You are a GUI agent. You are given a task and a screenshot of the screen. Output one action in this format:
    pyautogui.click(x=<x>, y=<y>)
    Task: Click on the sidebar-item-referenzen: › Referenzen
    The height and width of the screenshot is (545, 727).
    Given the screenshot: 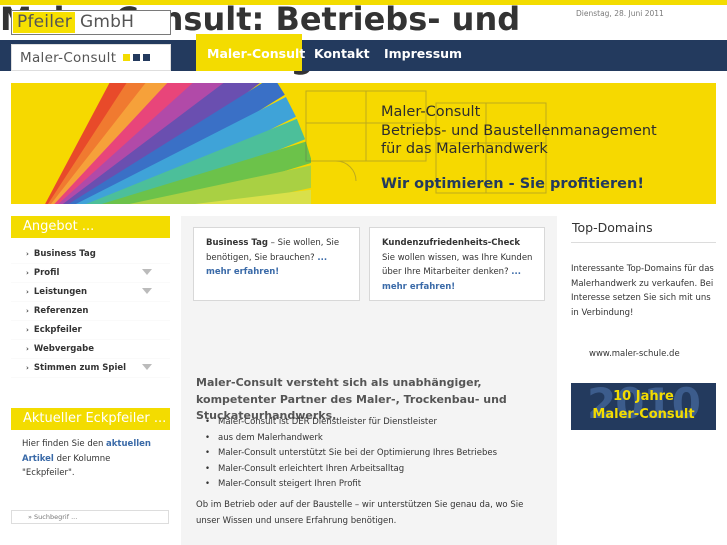 What is the action you would take?
    pyautogui.click(x=90, y=311)
    